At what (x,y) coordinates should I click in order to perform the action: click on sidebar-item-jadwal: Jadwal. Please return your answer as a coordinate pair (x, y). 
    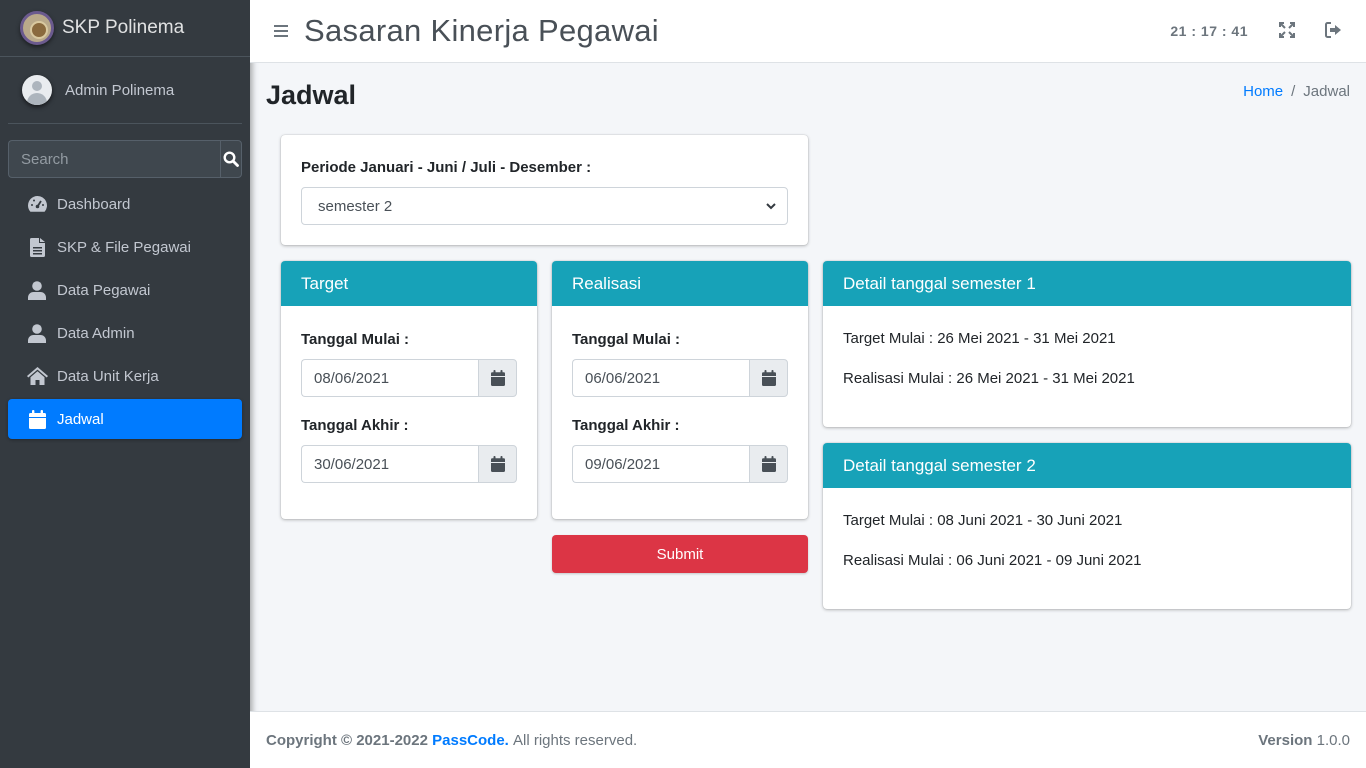
    Looking at the image, I should click on (125, 419).